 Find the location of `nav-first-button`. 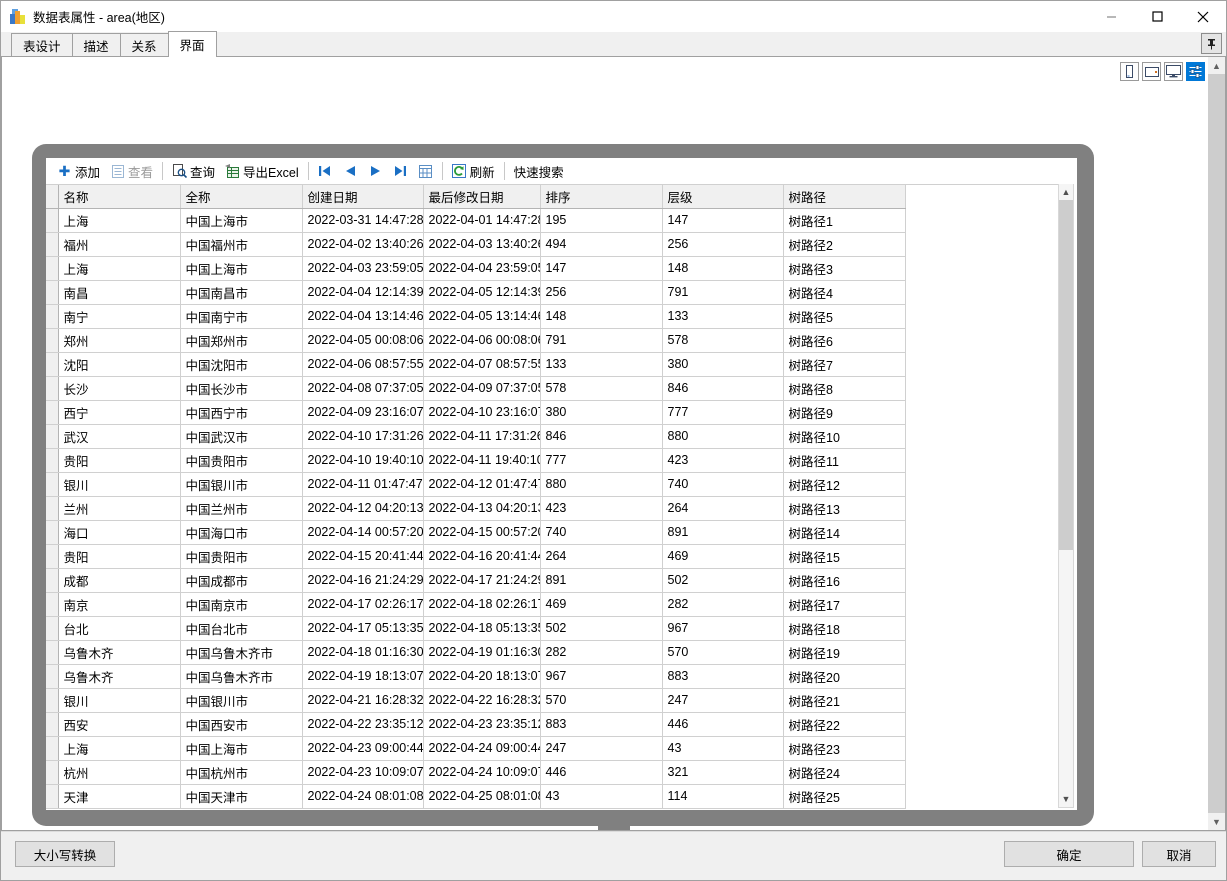

nav-first-button is located at coordinates (325, 171).